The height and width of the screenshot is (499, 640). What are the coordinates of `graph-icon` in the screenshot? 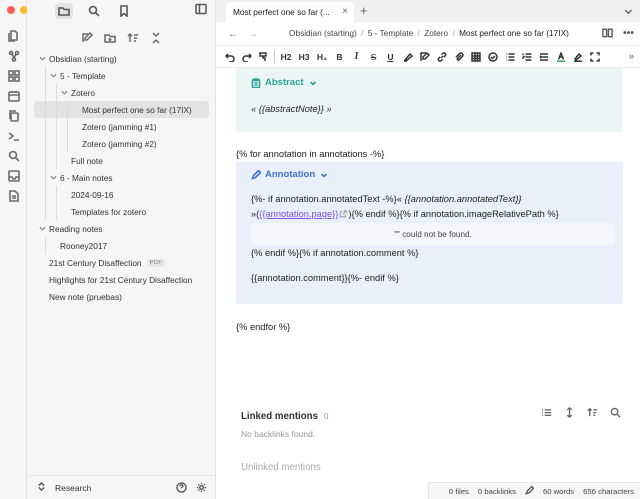 It's located at (13, 56).